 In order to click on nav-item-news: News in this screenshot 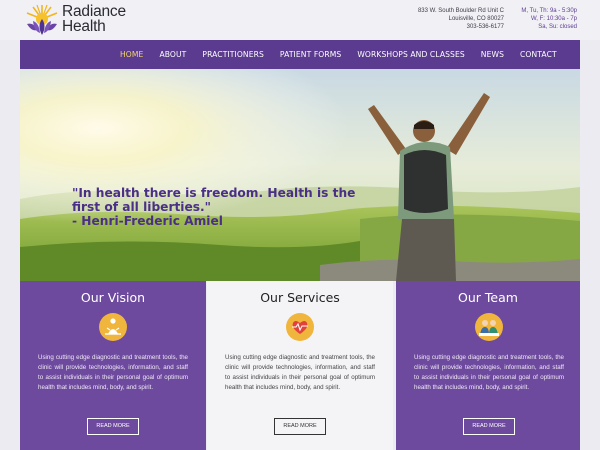, I will do `click(492, 54)`.